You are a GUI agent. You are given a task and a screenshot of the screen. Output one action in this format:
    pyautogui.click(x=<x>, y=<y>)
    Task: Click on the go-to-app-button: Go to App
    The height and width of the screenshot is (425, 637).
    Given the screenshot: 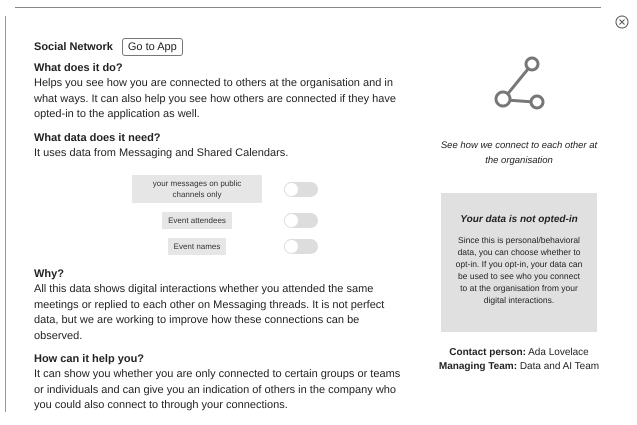 What is the action you would take?
    pyautogui.click(x=152, y=47)
    